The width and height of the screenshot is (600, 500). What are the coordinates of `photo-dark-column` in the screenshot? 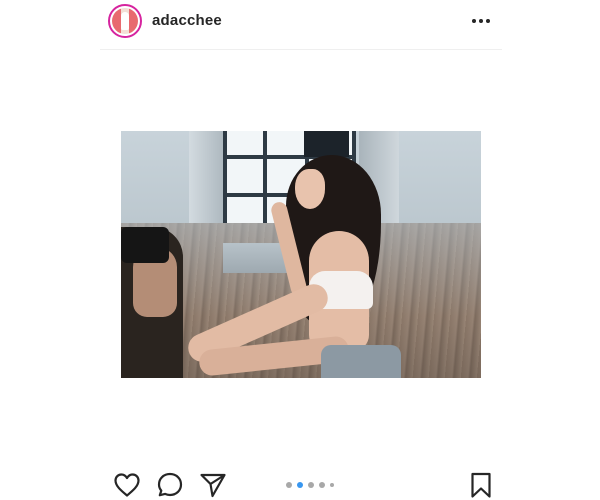 It's located at (326, 144).